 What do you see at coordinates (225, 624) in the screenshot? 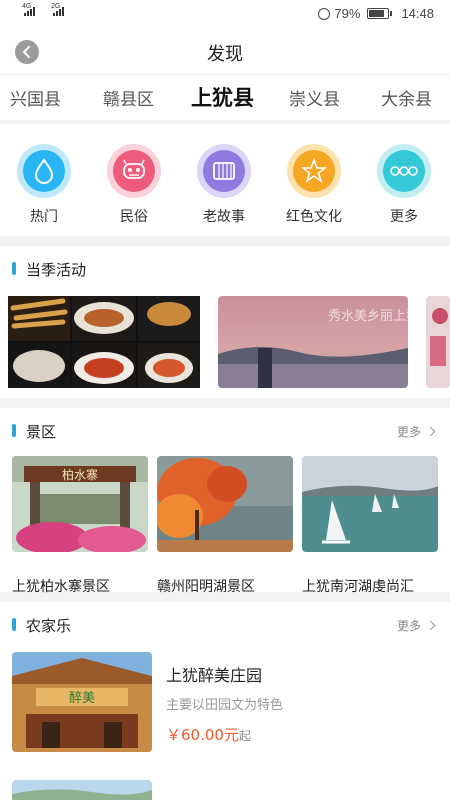
I see `section-header: 农家乐 更多` at bounding box center [225, 624].